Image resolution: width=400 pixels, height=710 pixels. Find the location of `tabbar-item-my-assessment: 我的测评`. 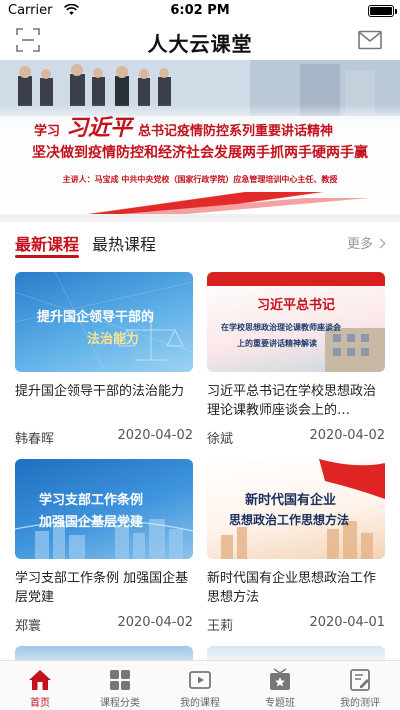

tabbar-item-my-assessment: 我的测评 is located at coordinates (360, 685).